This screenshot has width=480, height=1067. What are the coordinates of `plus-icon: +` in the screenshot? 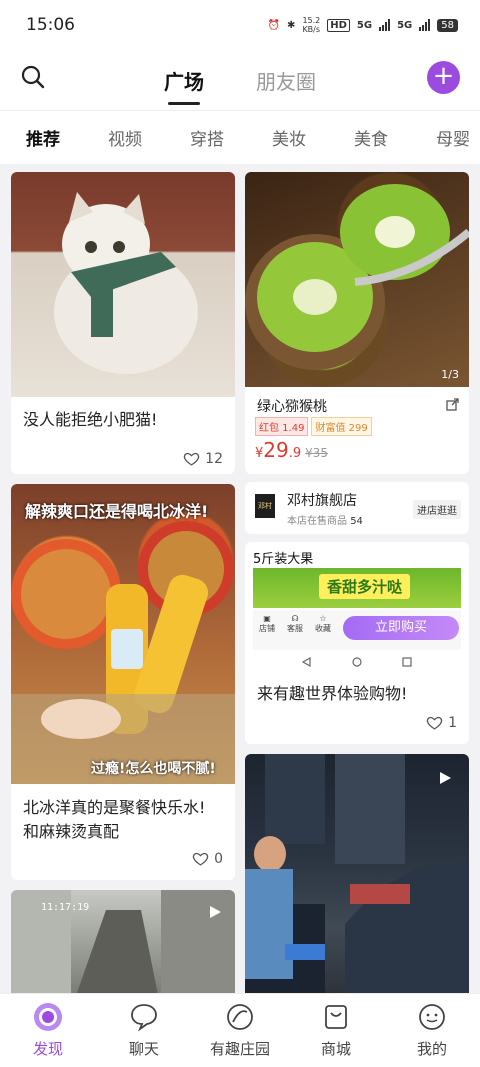 It's located at (443, 76).